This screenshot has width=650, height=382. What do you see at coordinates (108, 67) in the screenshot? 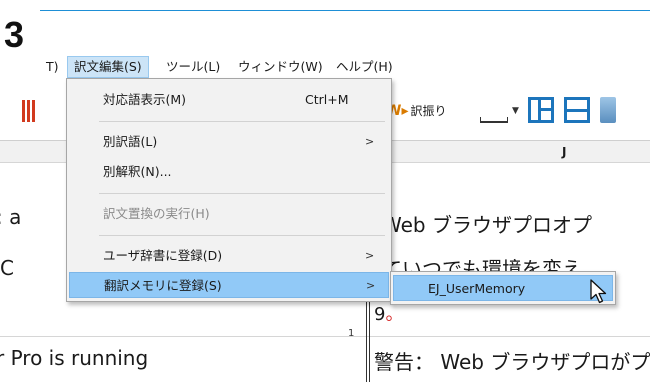
I see `menu-translation-edit: 訳文編集(S)` at bounding box center [108, 67].